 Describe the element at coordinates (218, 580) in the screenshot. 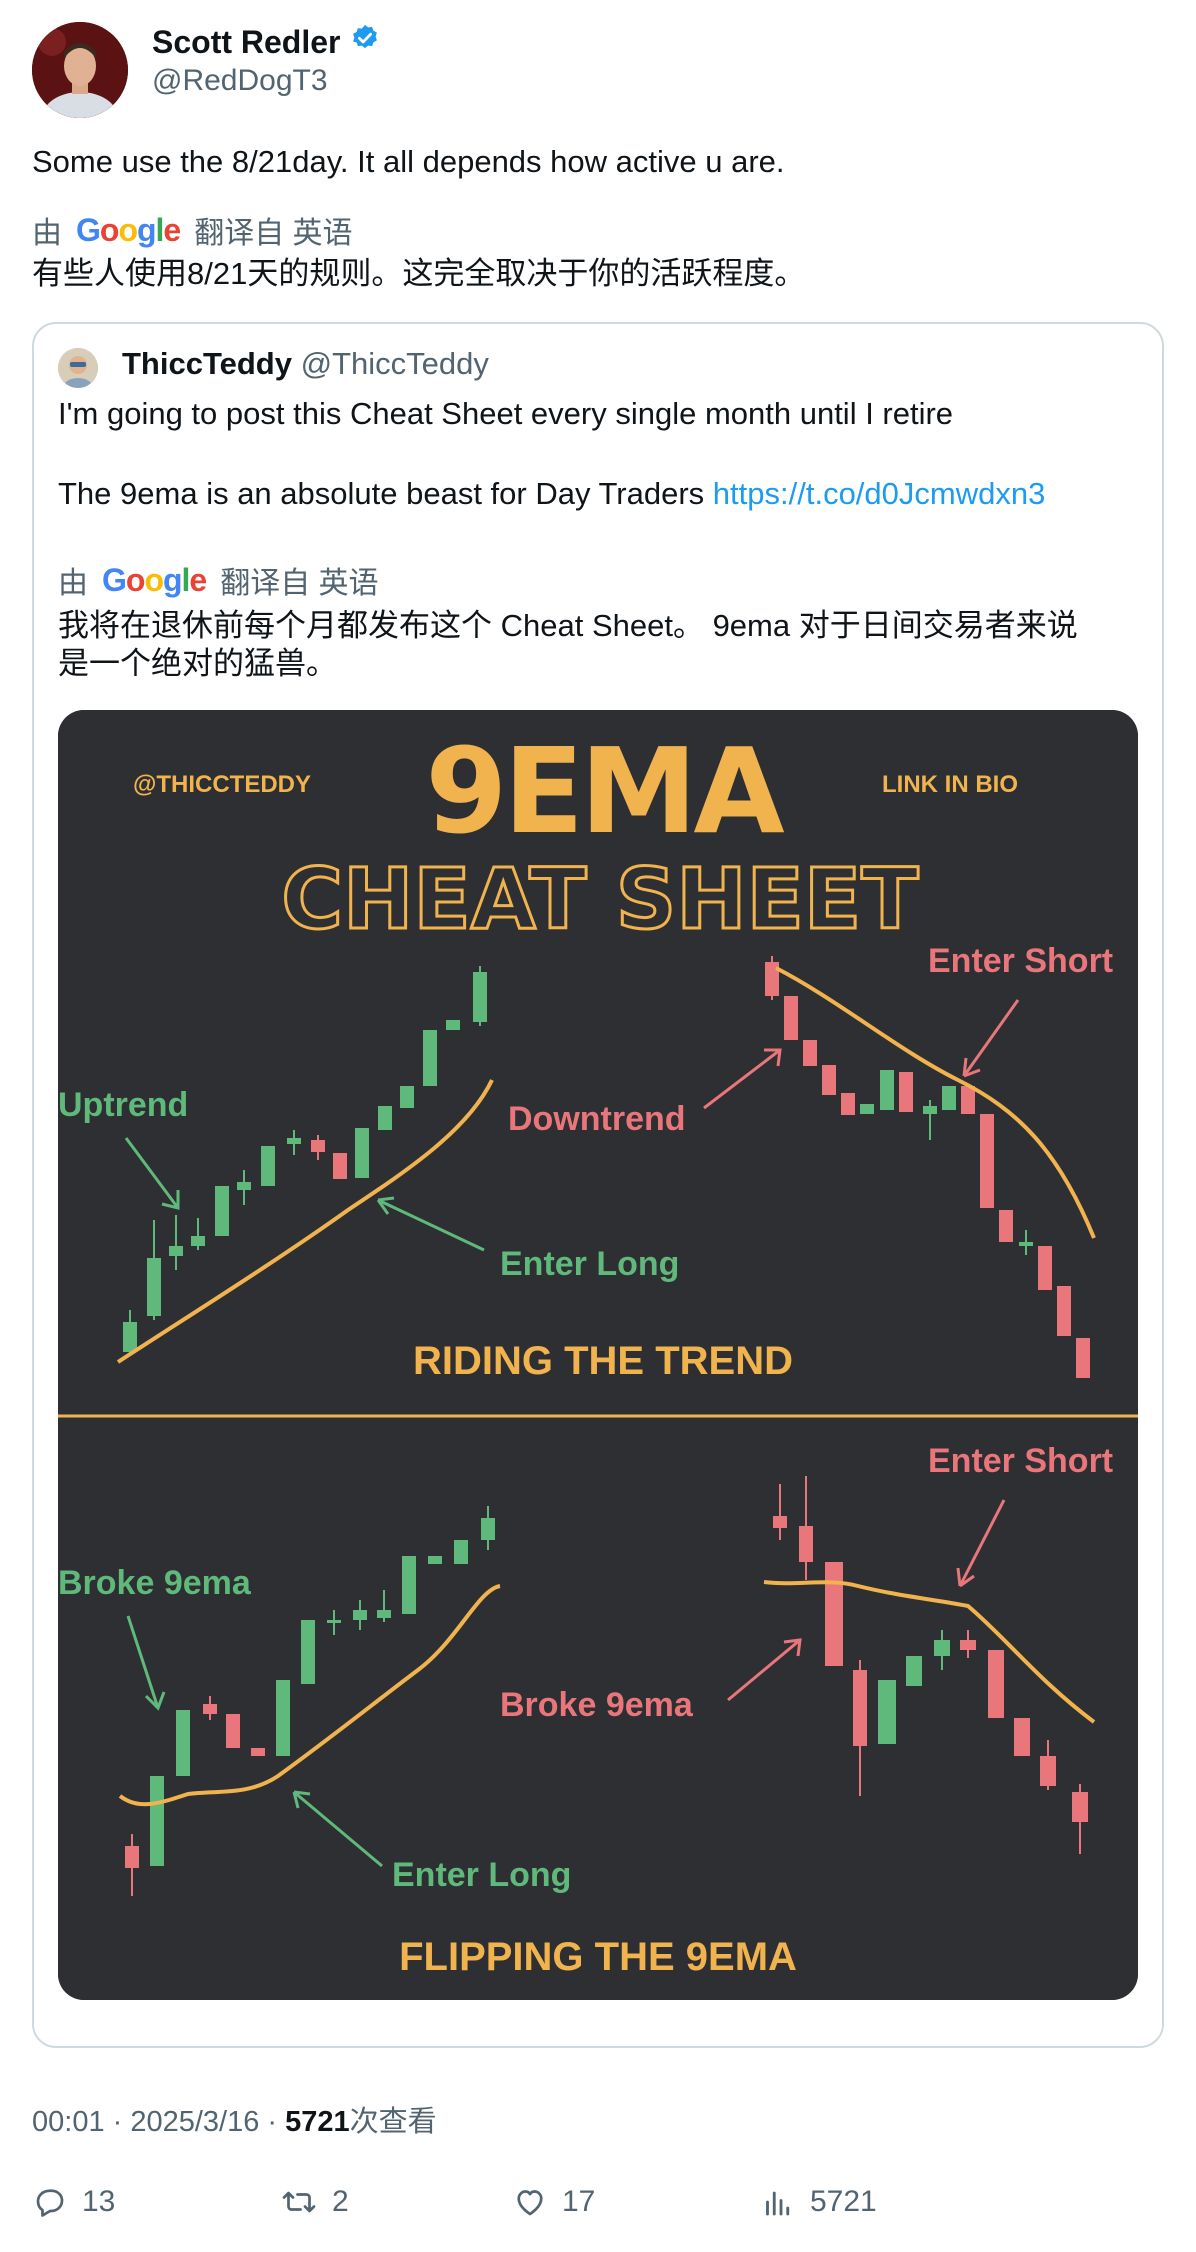

I see `quote-translation-label: 由 Google 翻译自 英语` at that location.